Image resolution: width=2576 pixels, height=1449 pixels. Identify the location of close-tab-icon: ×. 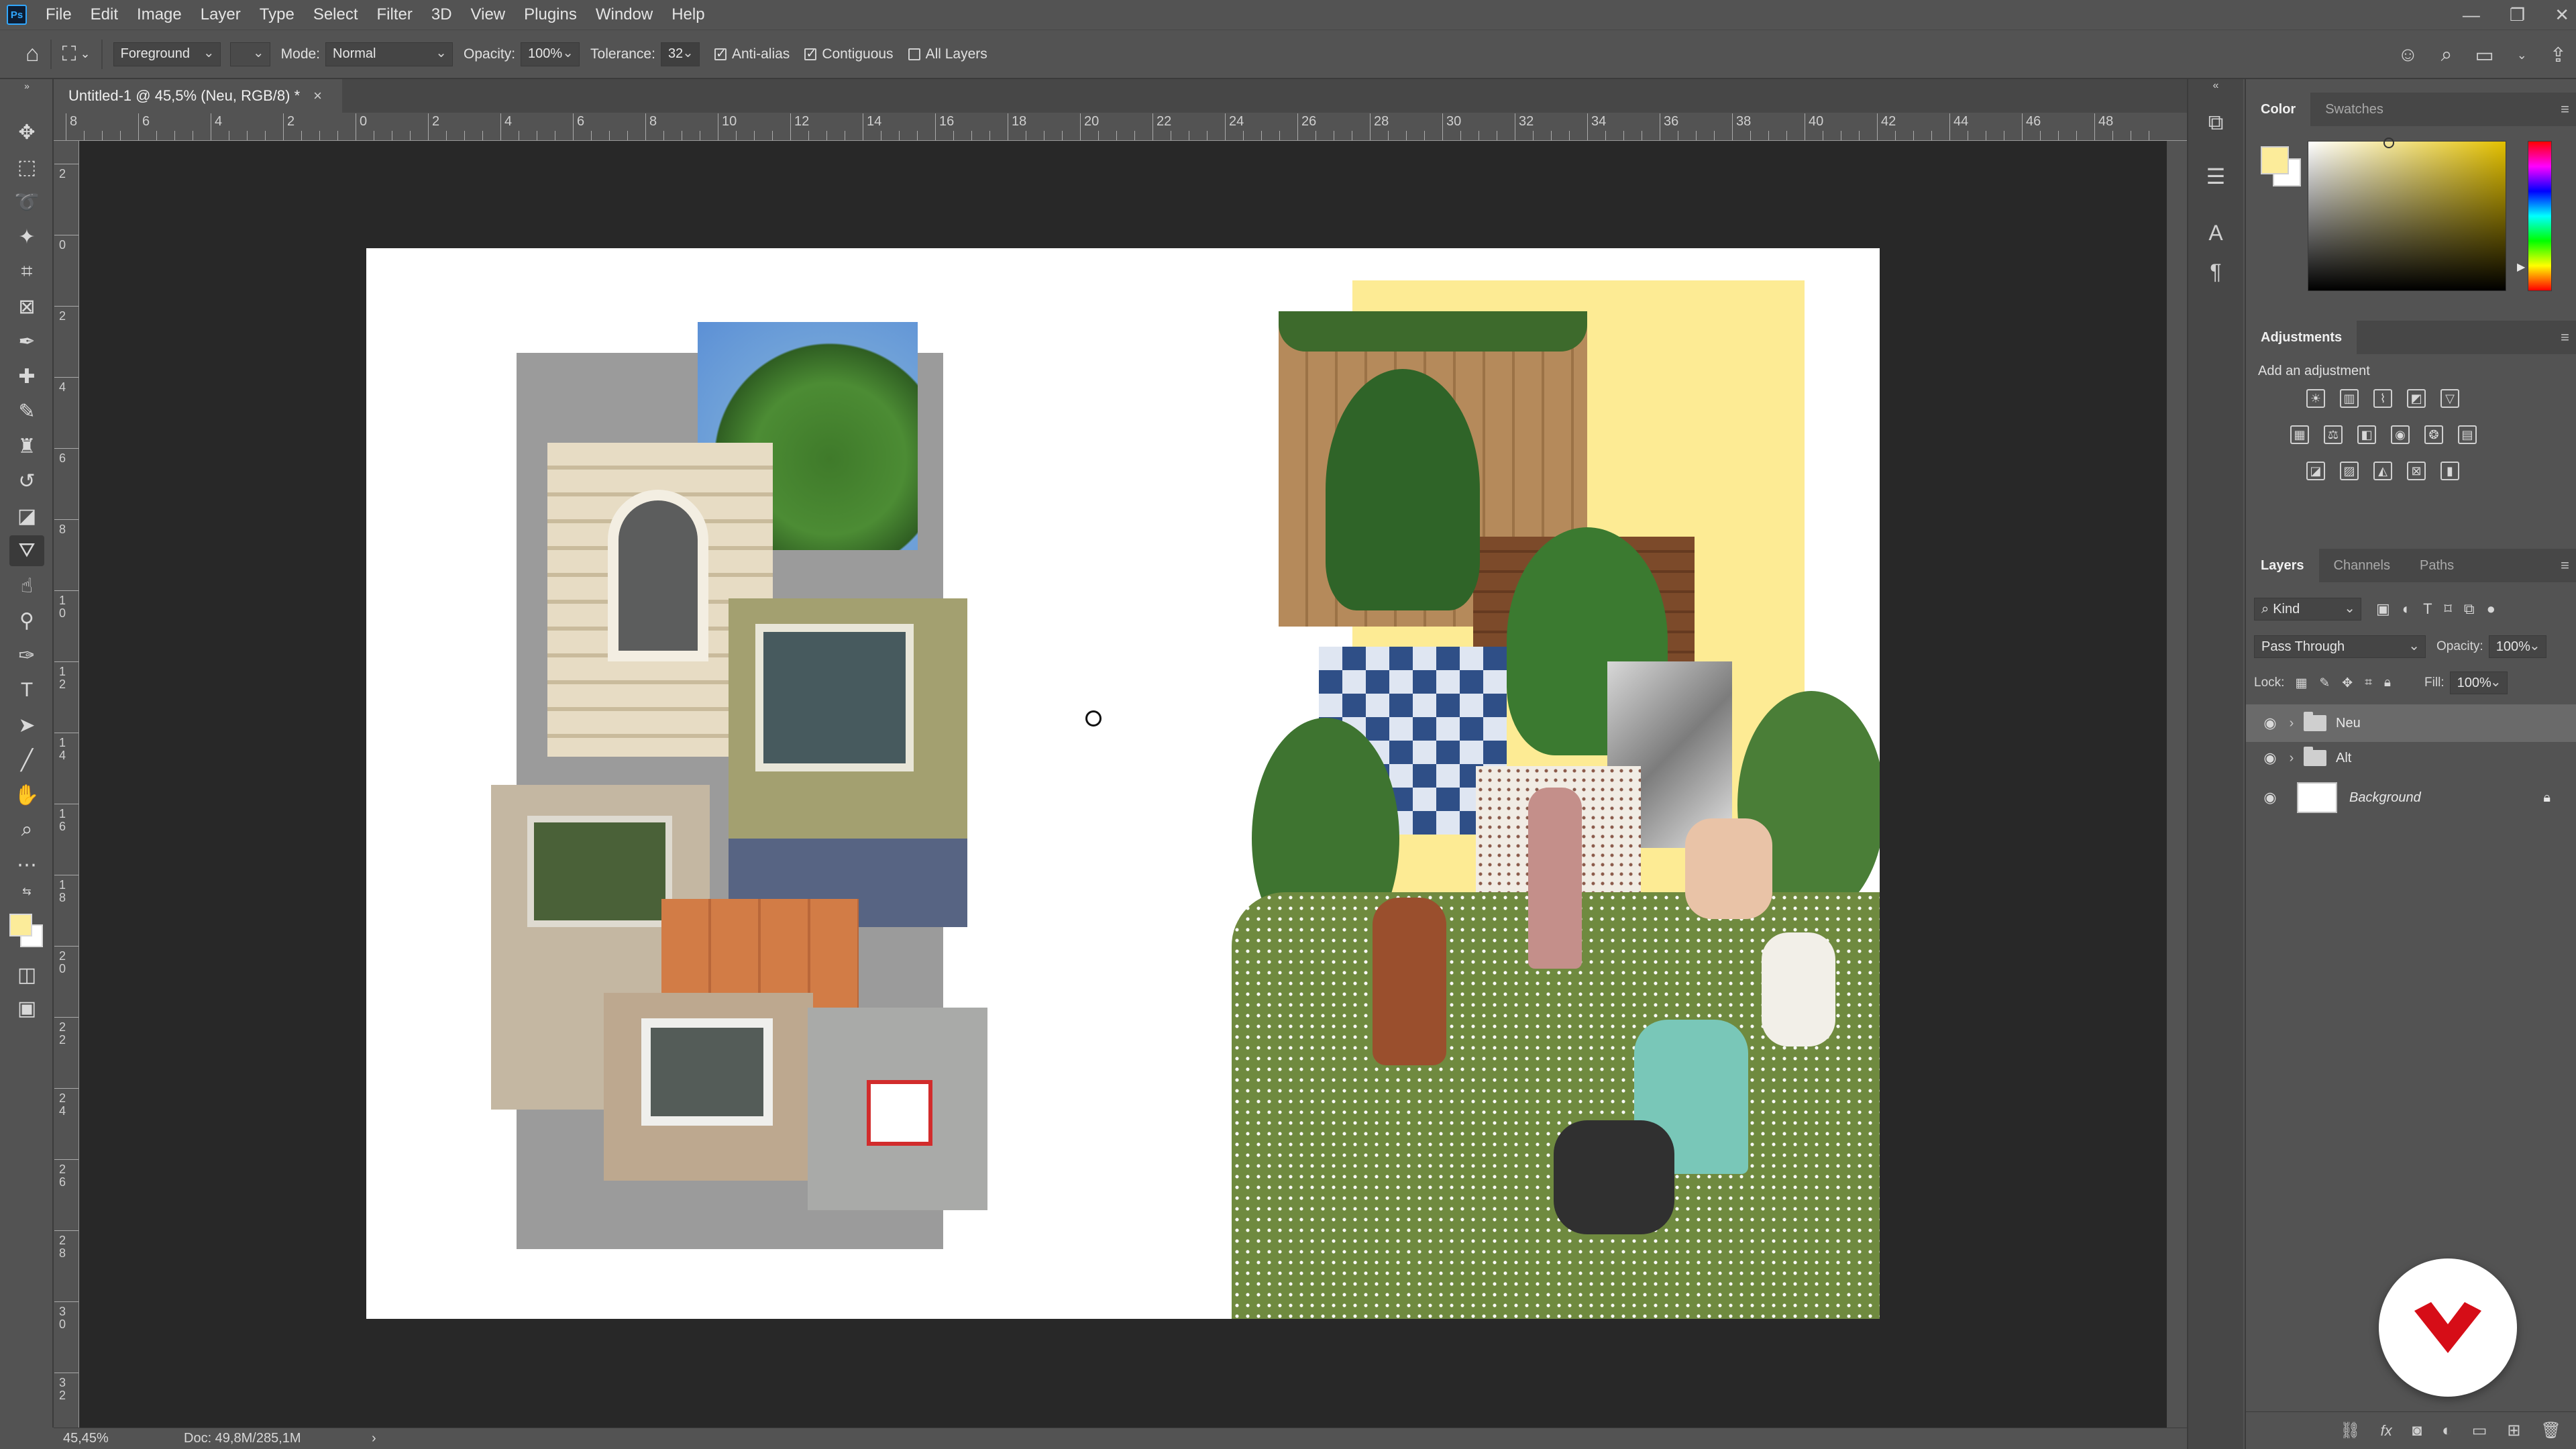
(317, 96).